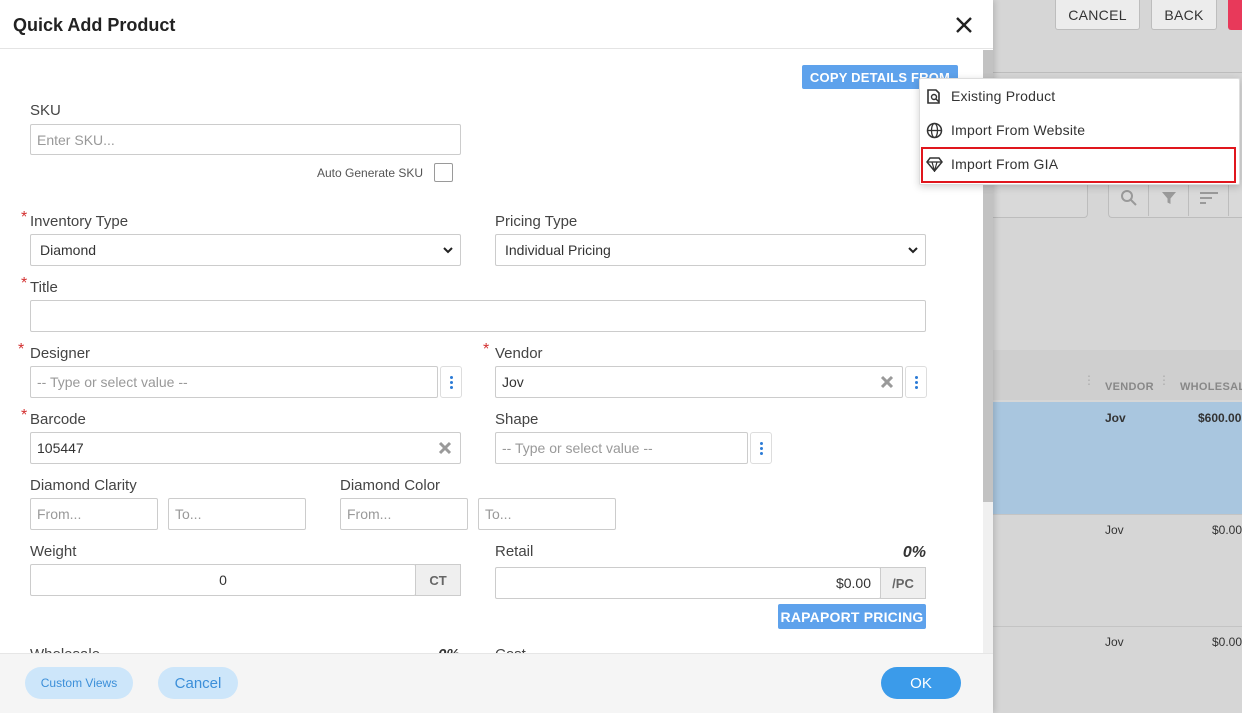 This screenshot has width=1242, height=713. I want to click on weight-input: 0, so click(223, 580).